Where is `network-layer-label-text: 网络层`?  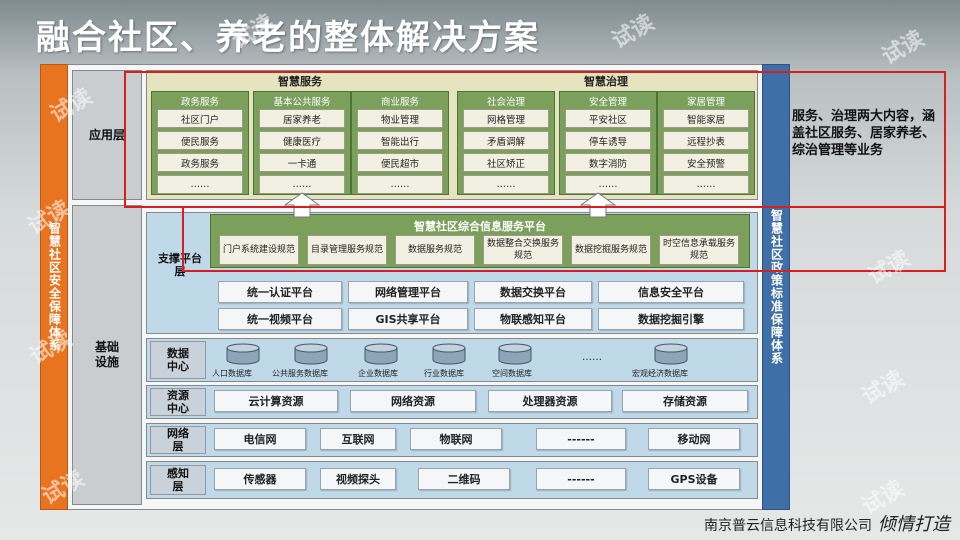
network-layer-label-text: 网络层 is located at coordinates (178, 440).